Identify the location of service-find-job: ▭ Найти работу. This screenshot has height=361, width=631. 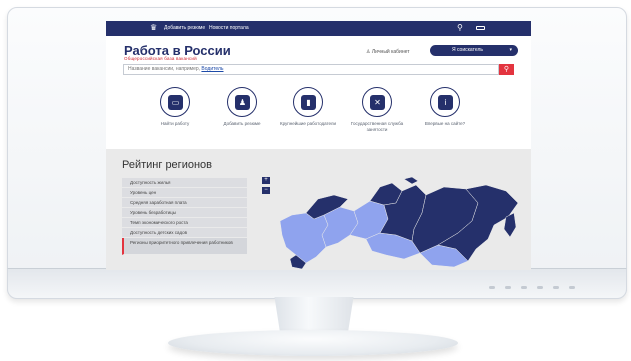
(175, 107).